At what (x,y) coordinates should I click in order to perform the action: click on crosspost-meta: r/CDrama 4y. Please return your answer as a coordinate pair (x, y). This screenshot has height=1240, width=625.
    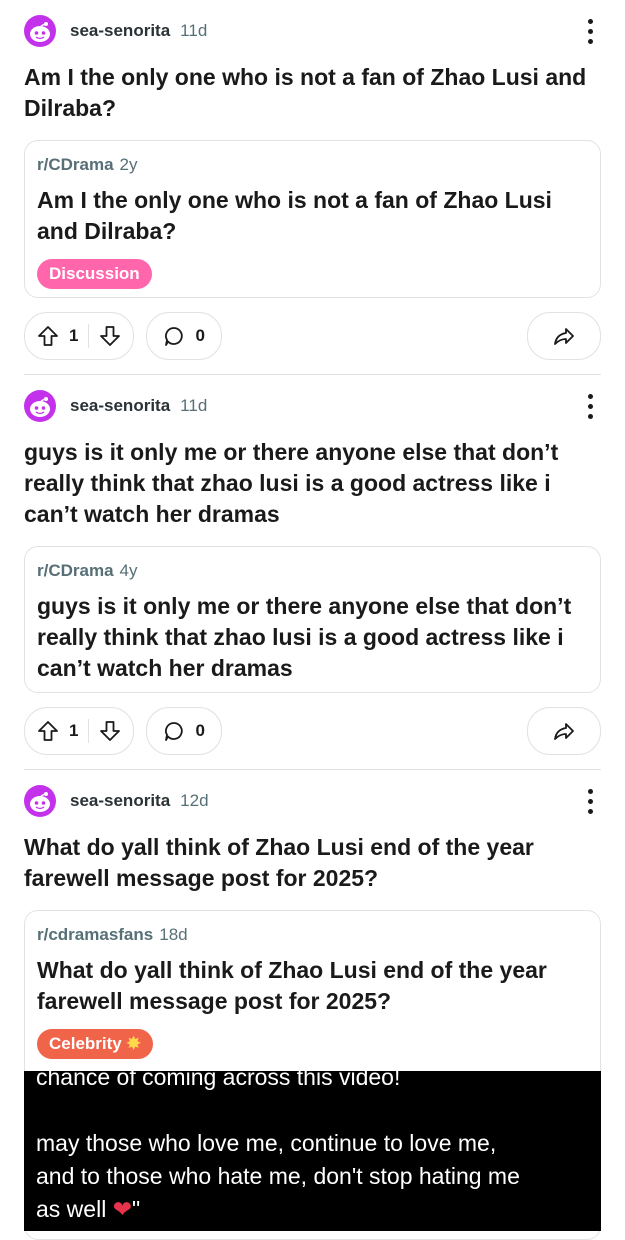
    Looking at the image, I should click on (312, 571).